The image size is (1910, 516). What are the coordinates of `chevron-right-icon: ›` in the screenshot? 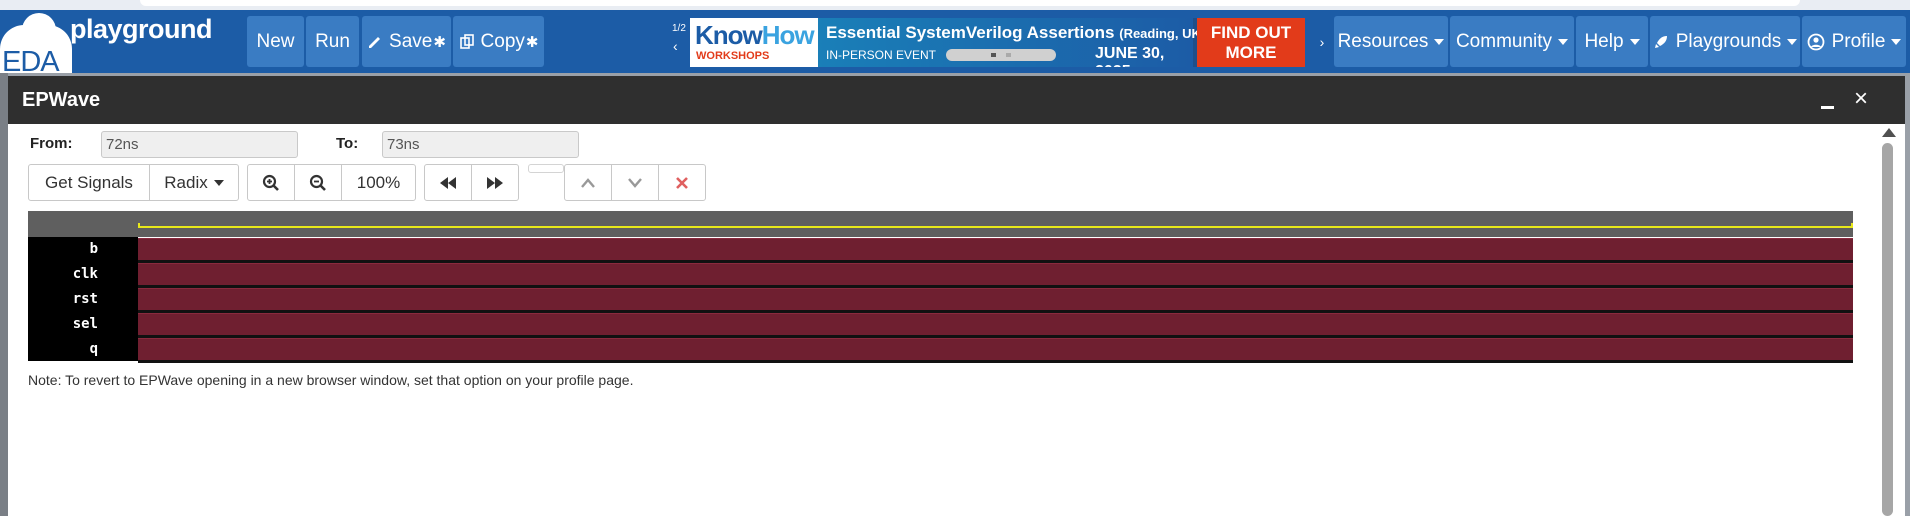 It's located at (1322, 41).